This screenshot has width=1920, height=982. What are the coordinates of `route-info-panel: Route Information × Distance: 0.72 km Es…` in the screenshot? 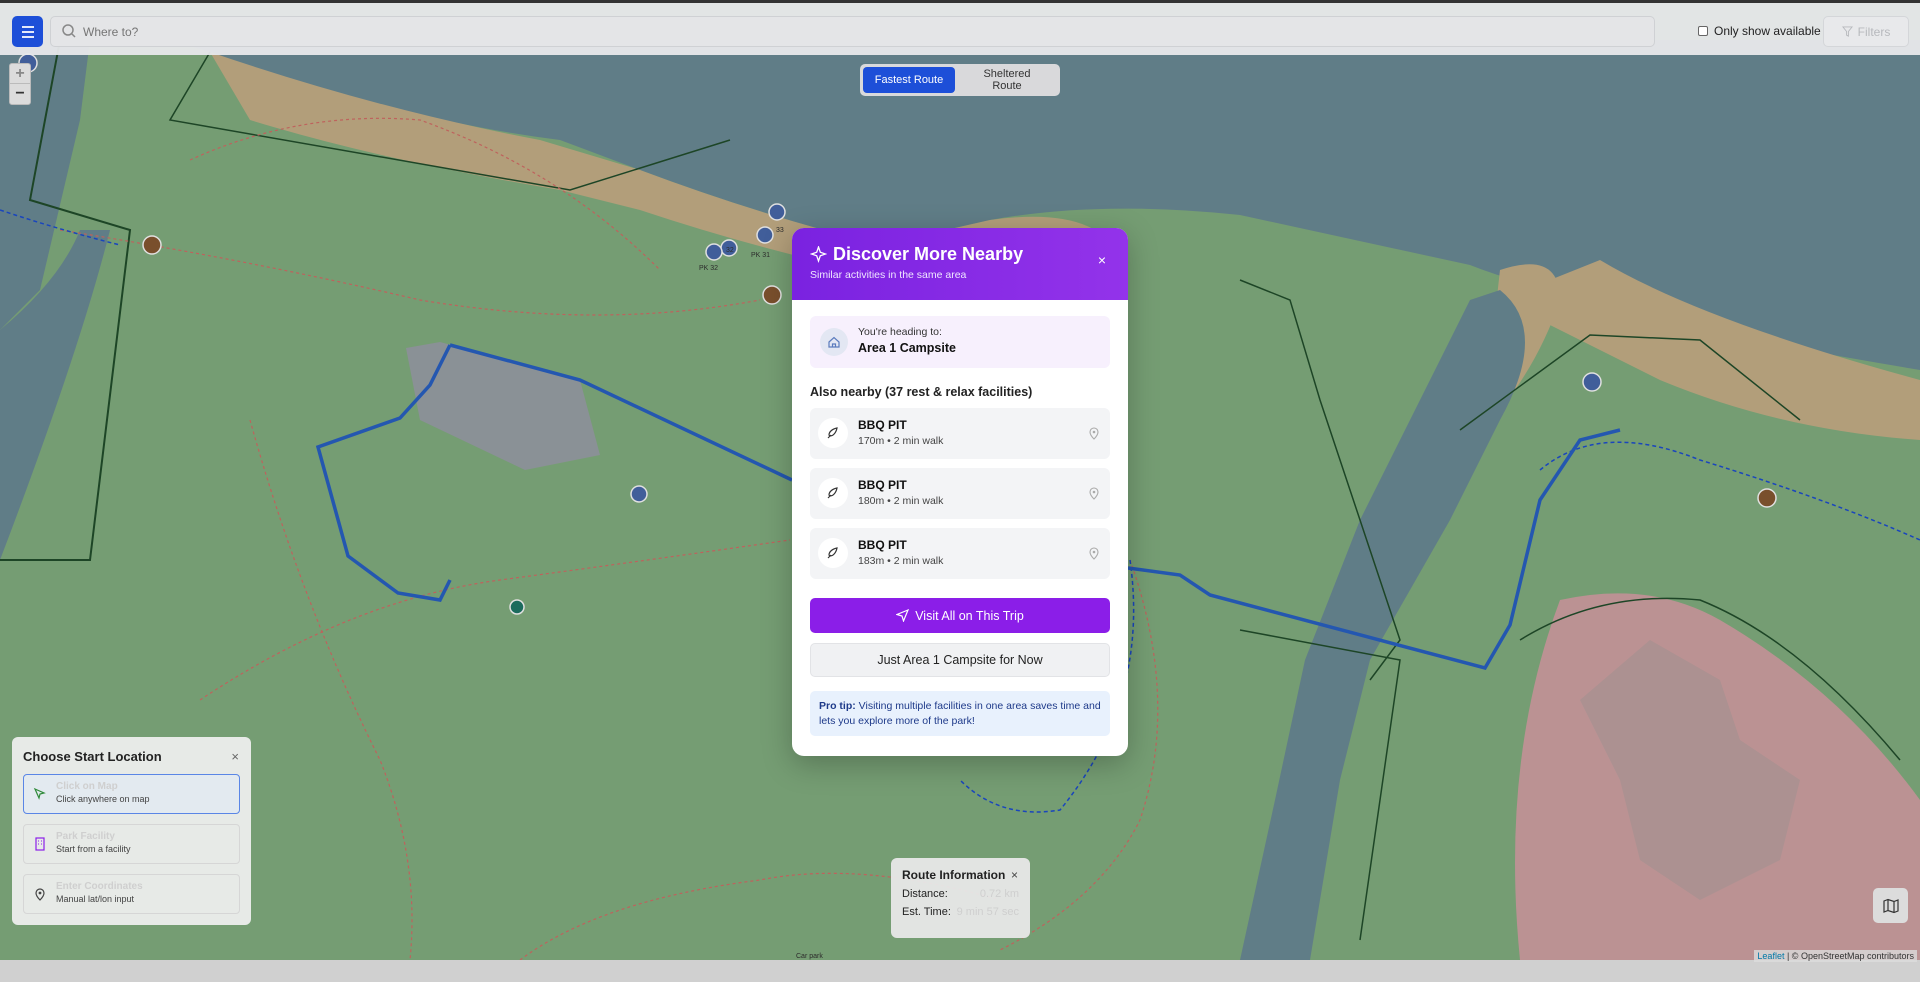 It's located at (960, 898).